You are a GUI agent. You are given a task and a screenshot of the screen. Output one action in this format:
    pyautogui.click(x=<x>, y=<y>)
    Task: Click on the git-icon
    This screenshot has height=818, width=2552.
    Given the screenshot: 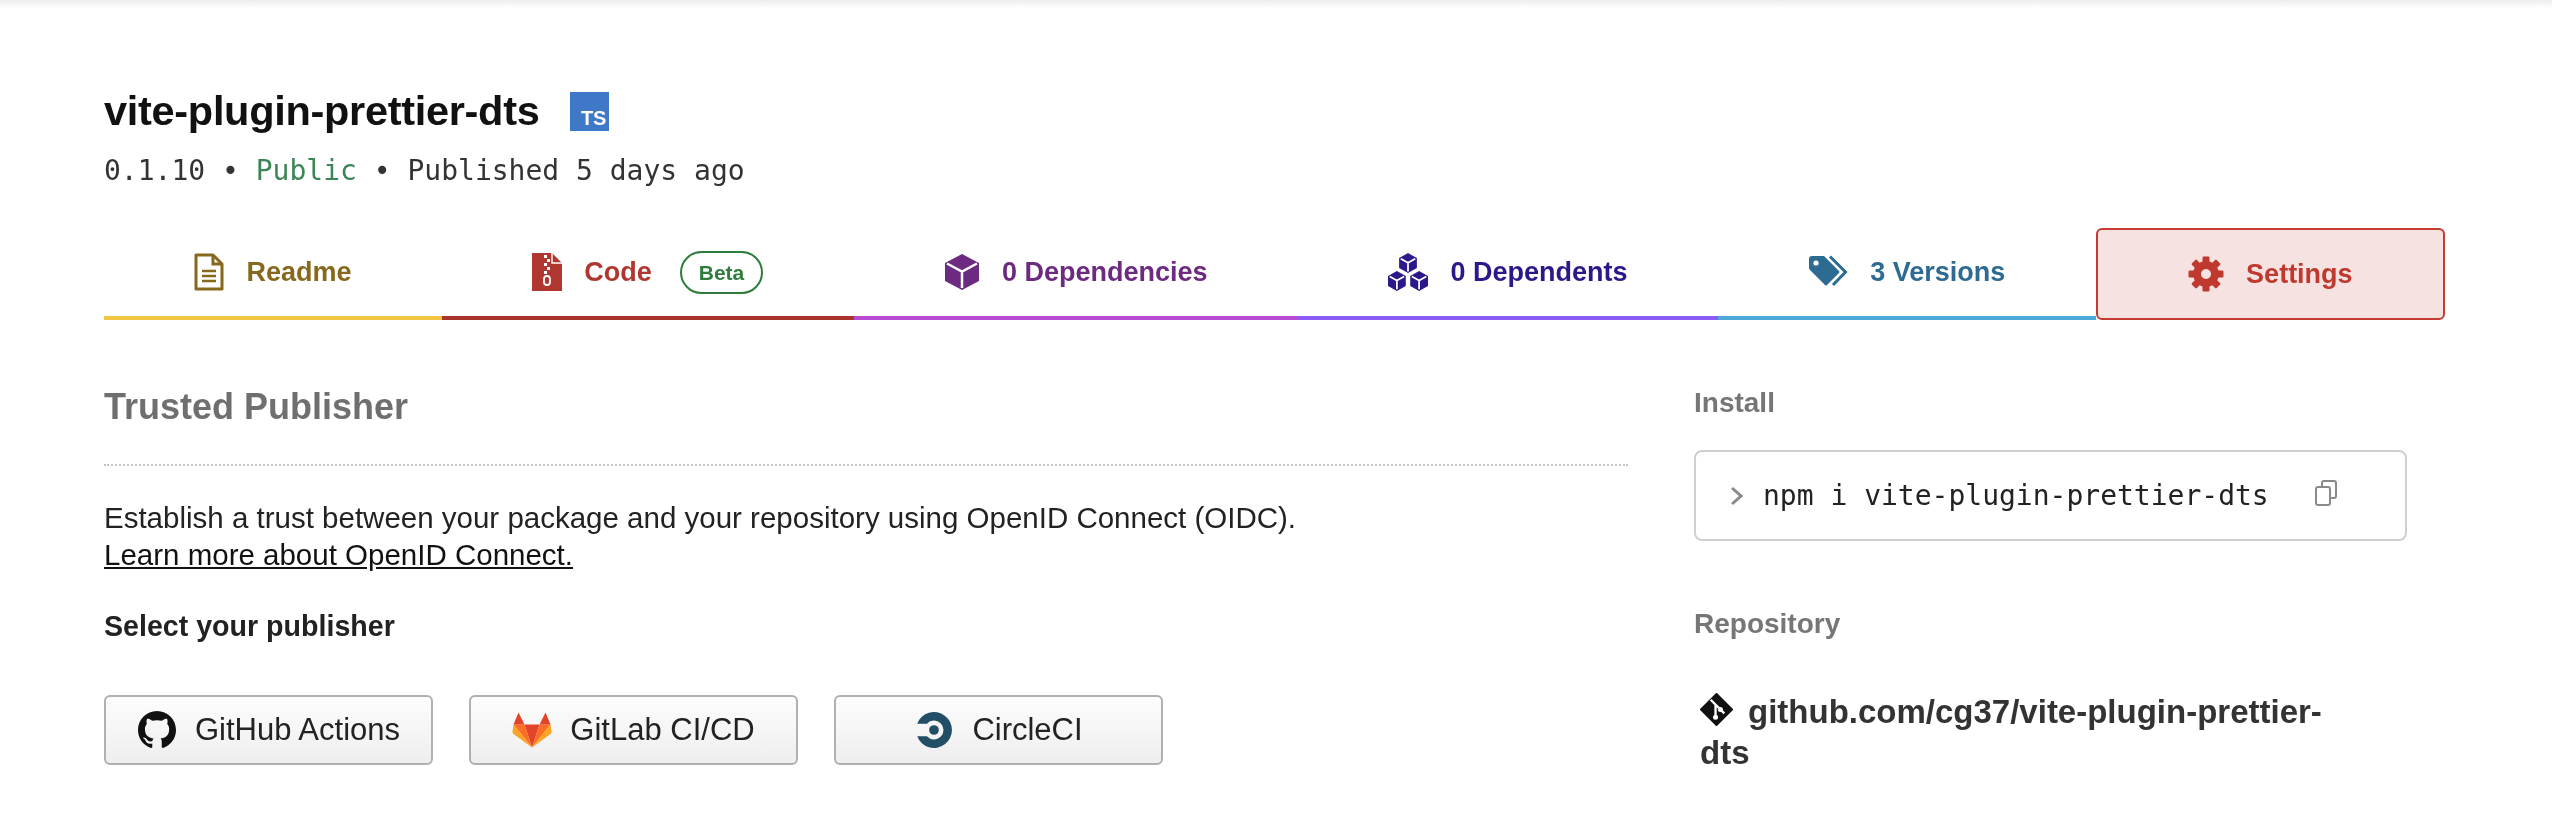 What is the action you would take?
    pyautogui.click(x=1716, y=709)
    